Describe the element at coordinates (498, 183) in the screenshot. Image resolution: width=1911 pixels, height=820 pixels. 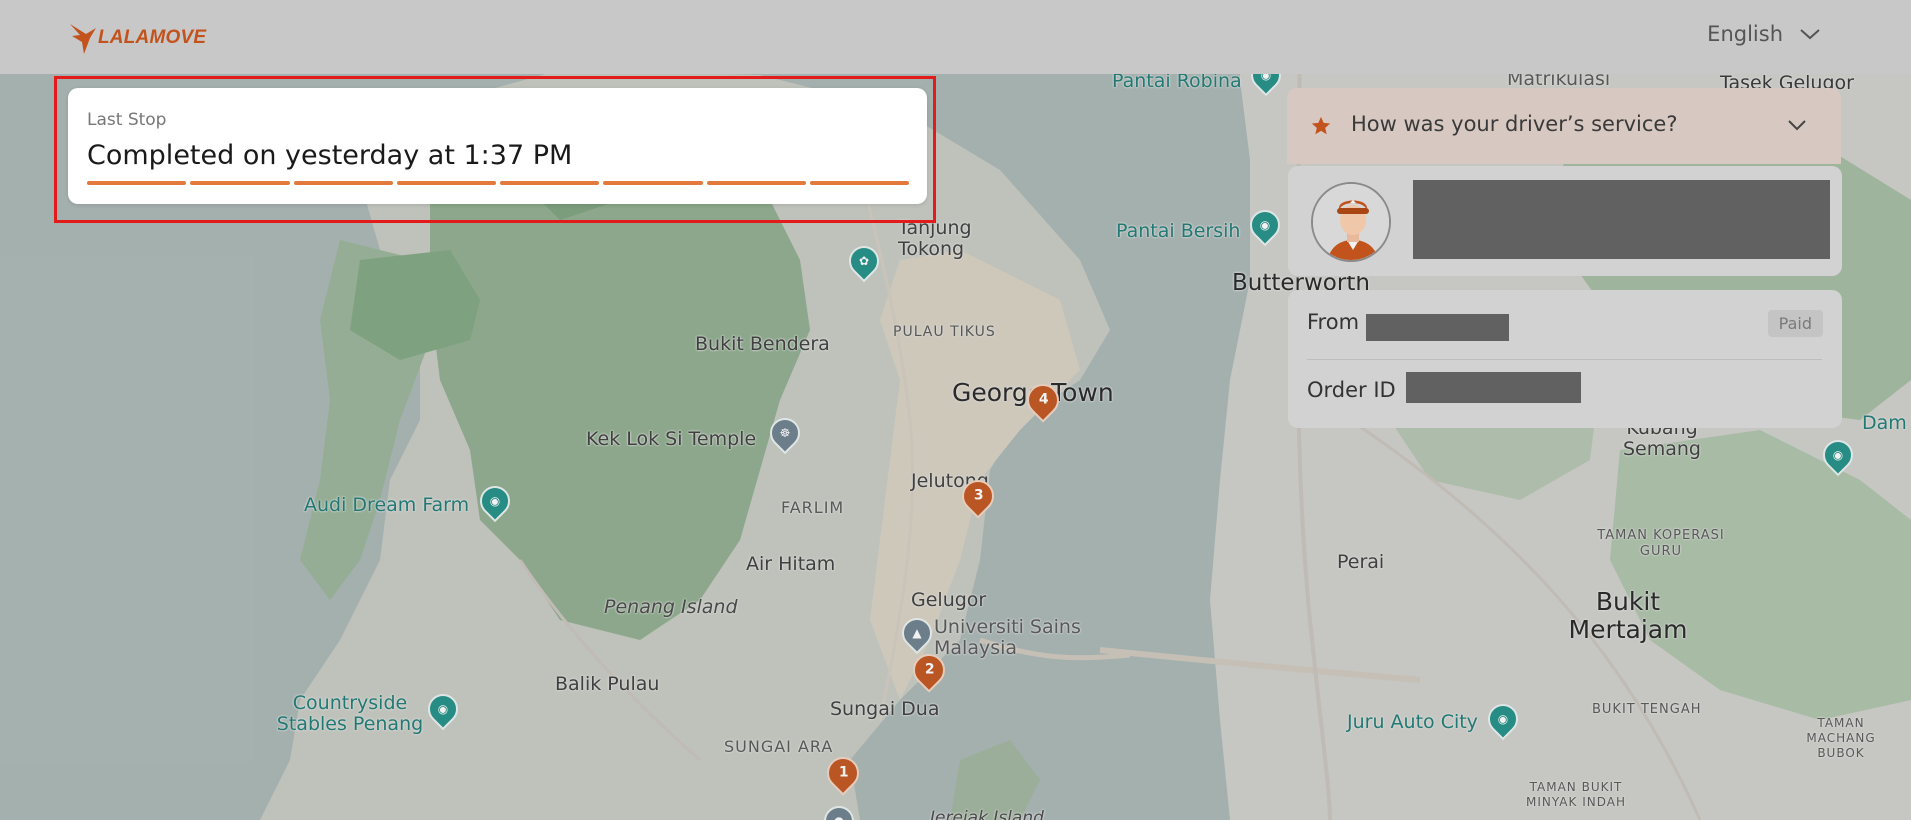
I see `delivery-progress-bar` at that location.